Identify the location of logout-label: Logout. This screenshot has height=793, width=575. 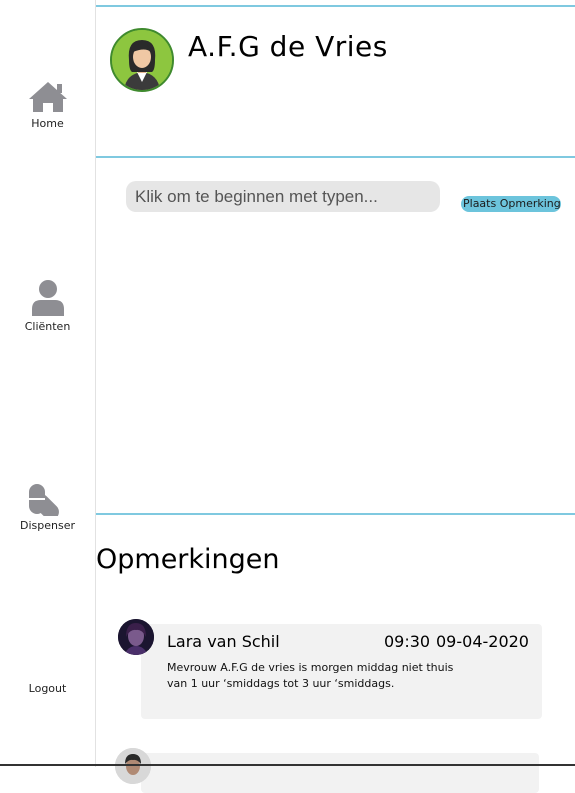
(47, 688).